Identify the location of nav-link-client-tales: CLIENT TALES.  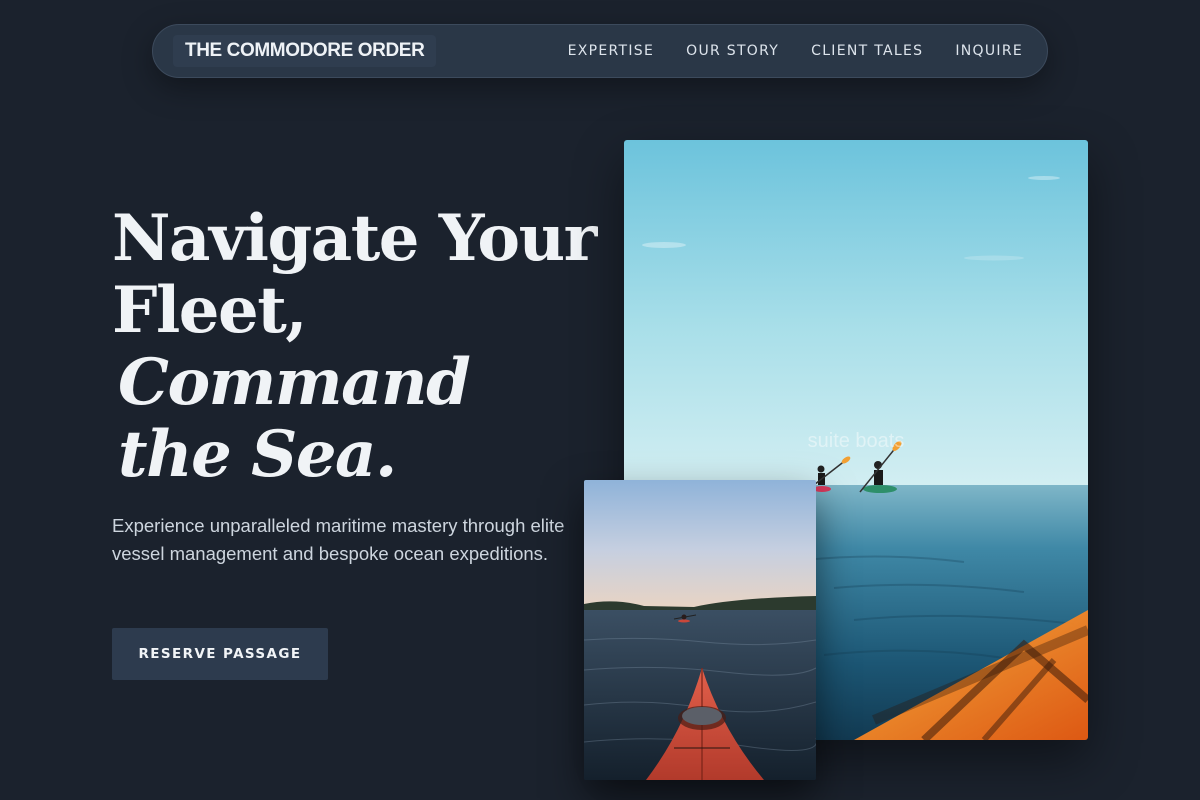
(867, 51).